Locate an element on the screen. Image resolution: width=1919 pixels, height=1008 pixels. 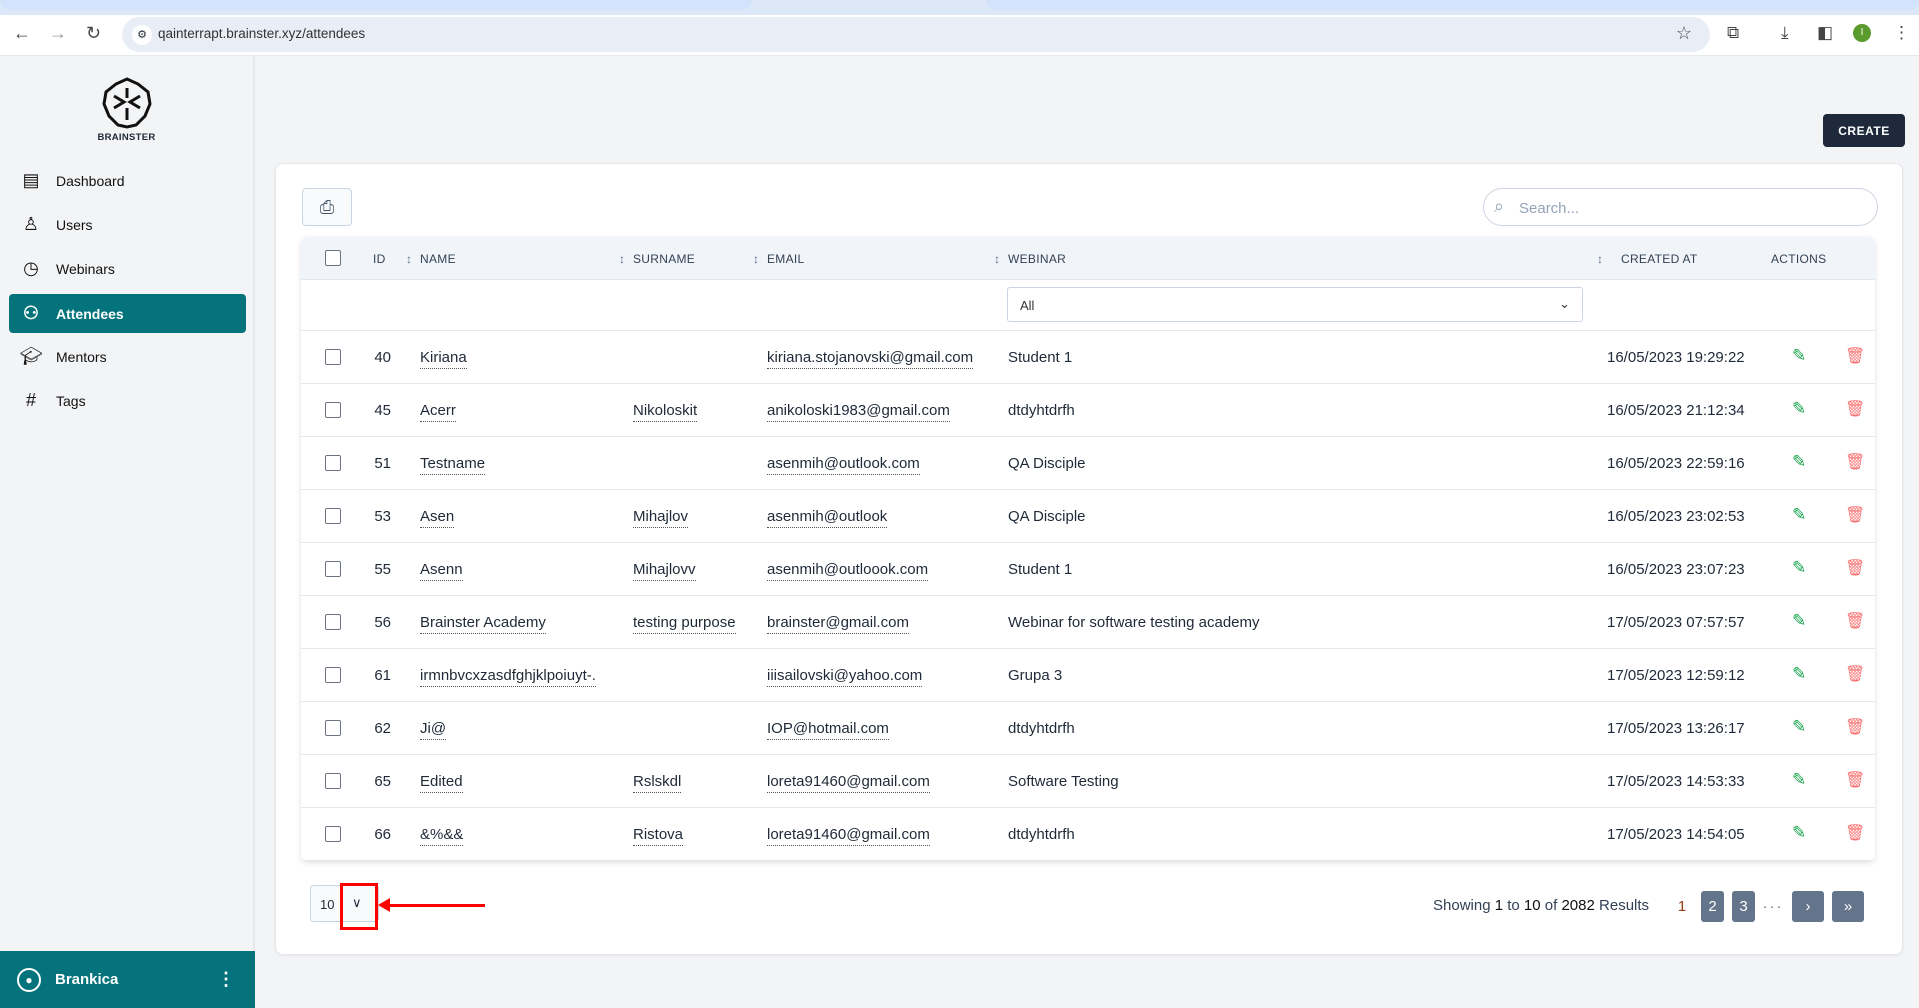
back-icon: ← is located at coordinates (22, 33).